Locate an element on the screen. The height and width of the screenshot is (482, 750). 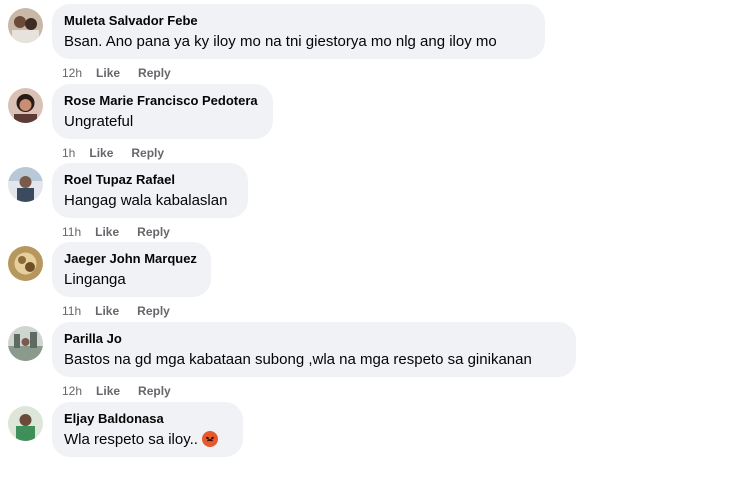
comment-meta: 1h Like Reply is located at coordinates (113, 153).